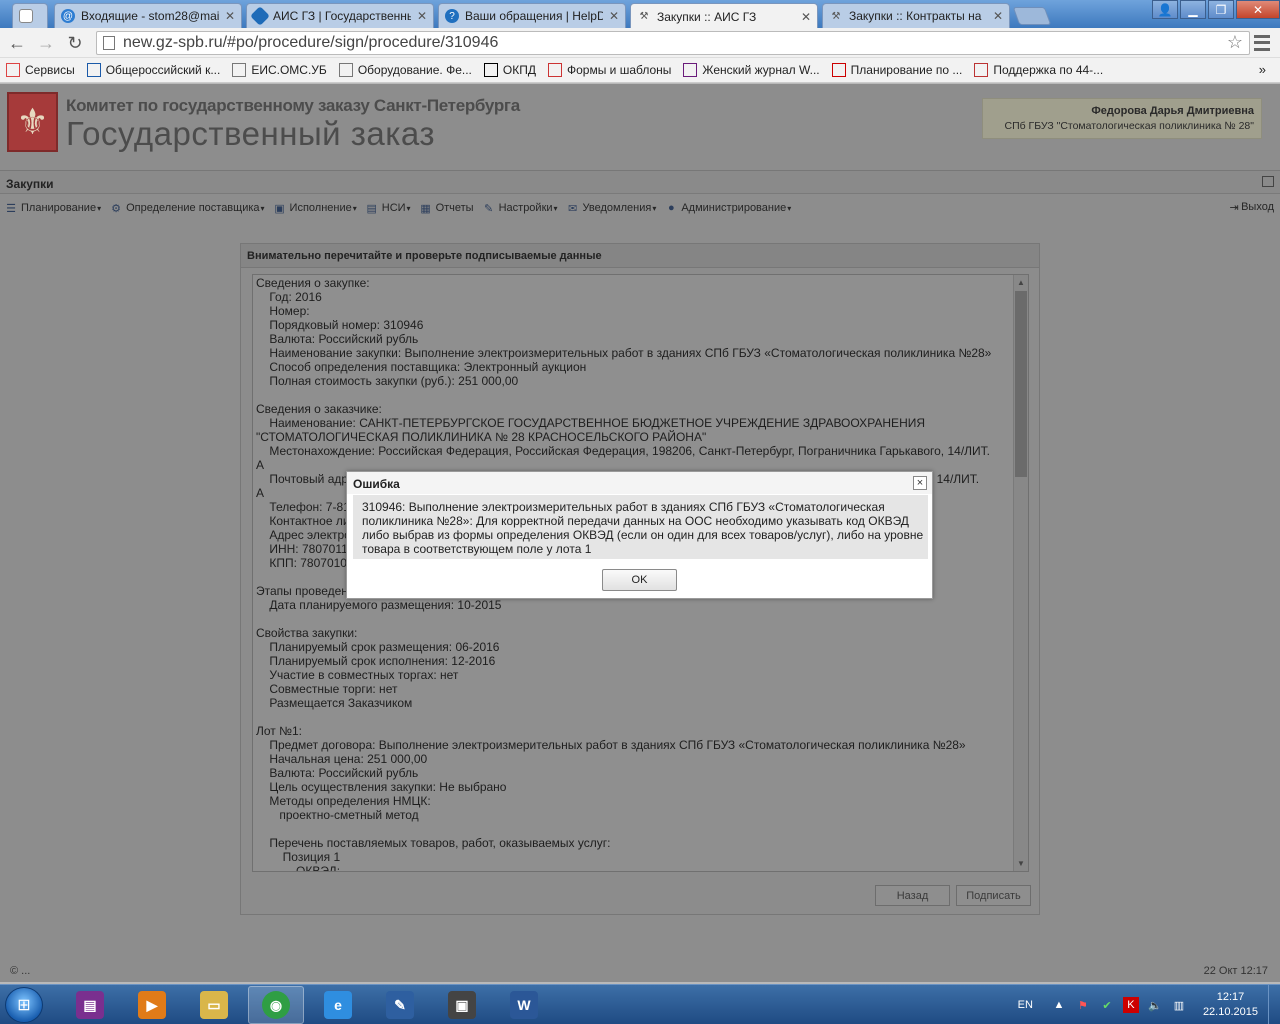  Describe the element at coordinates (32, 122) in the screenshot. I see `spb-emblem-icon: ⚜` at that location.